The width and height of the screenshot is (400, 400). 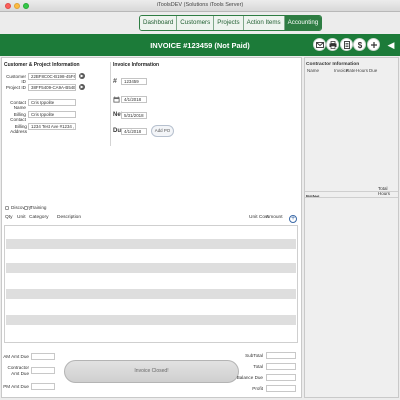 I want to click on contractor-col-name: Name, so click(x=313, y=70).